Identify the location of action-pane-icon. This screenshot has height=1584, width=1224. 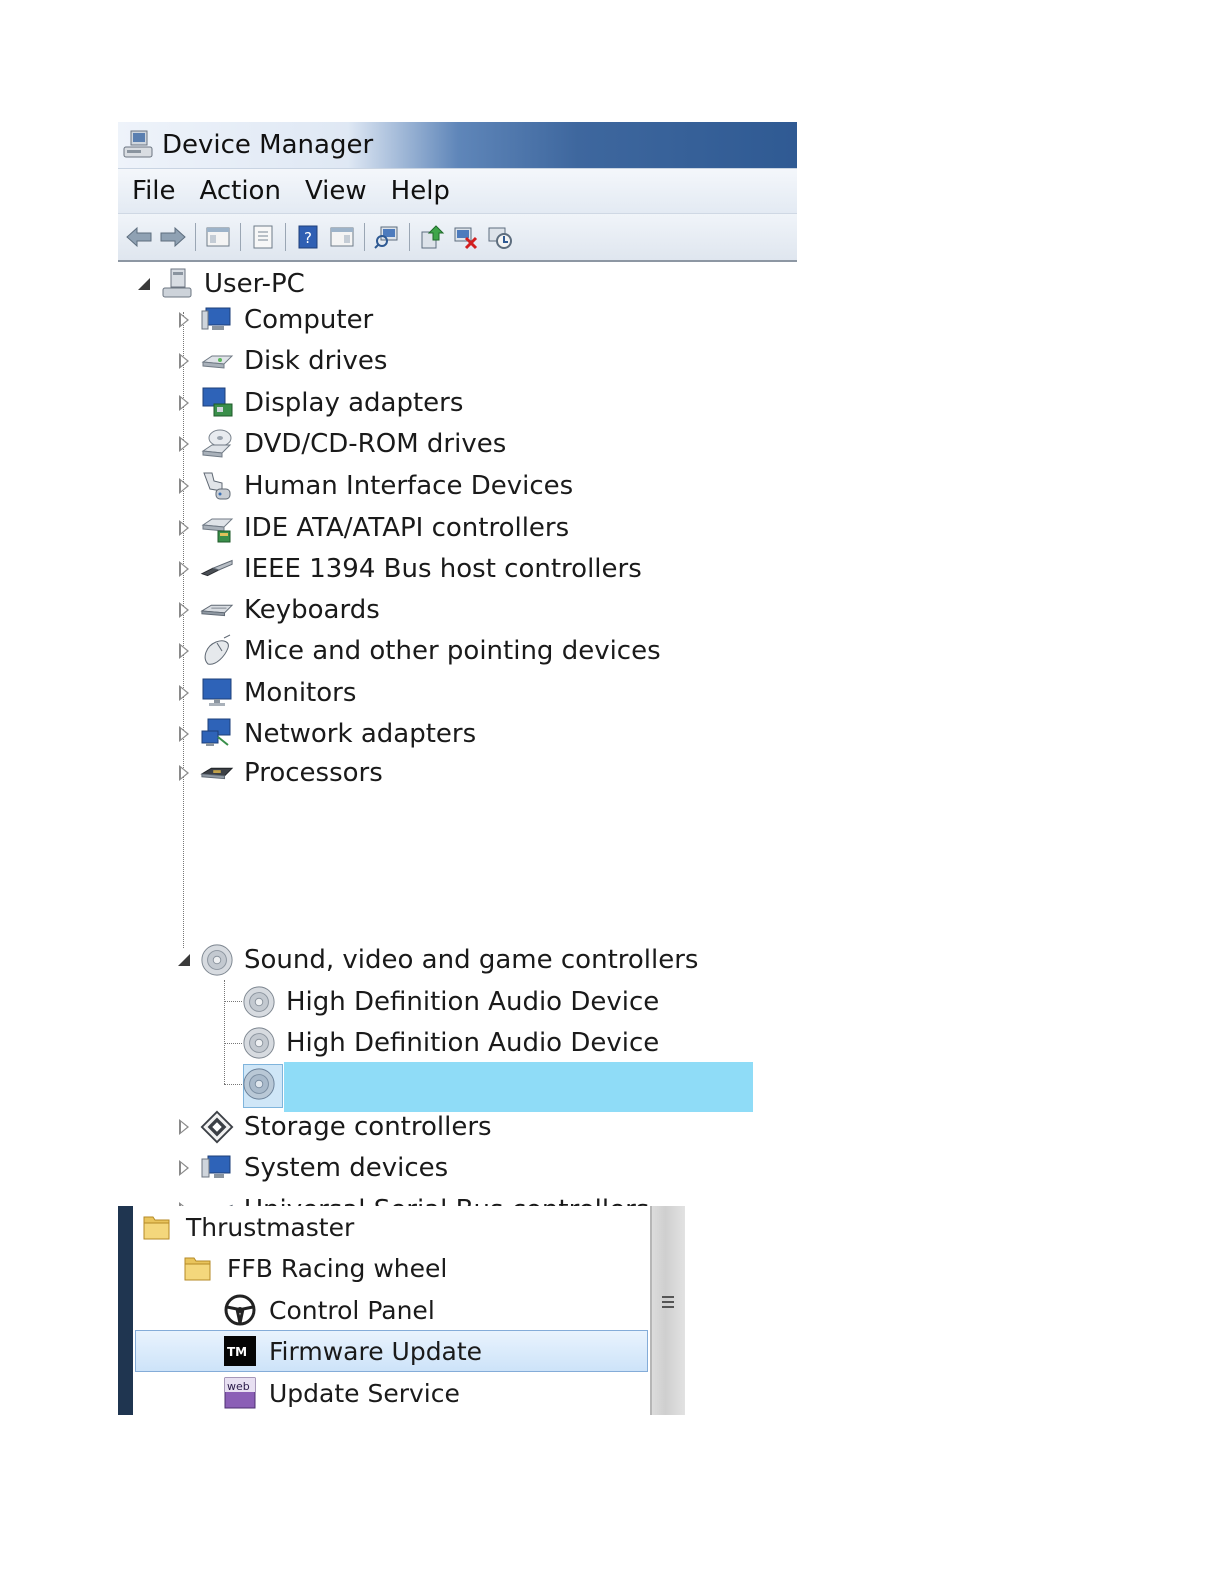
(342, 237).